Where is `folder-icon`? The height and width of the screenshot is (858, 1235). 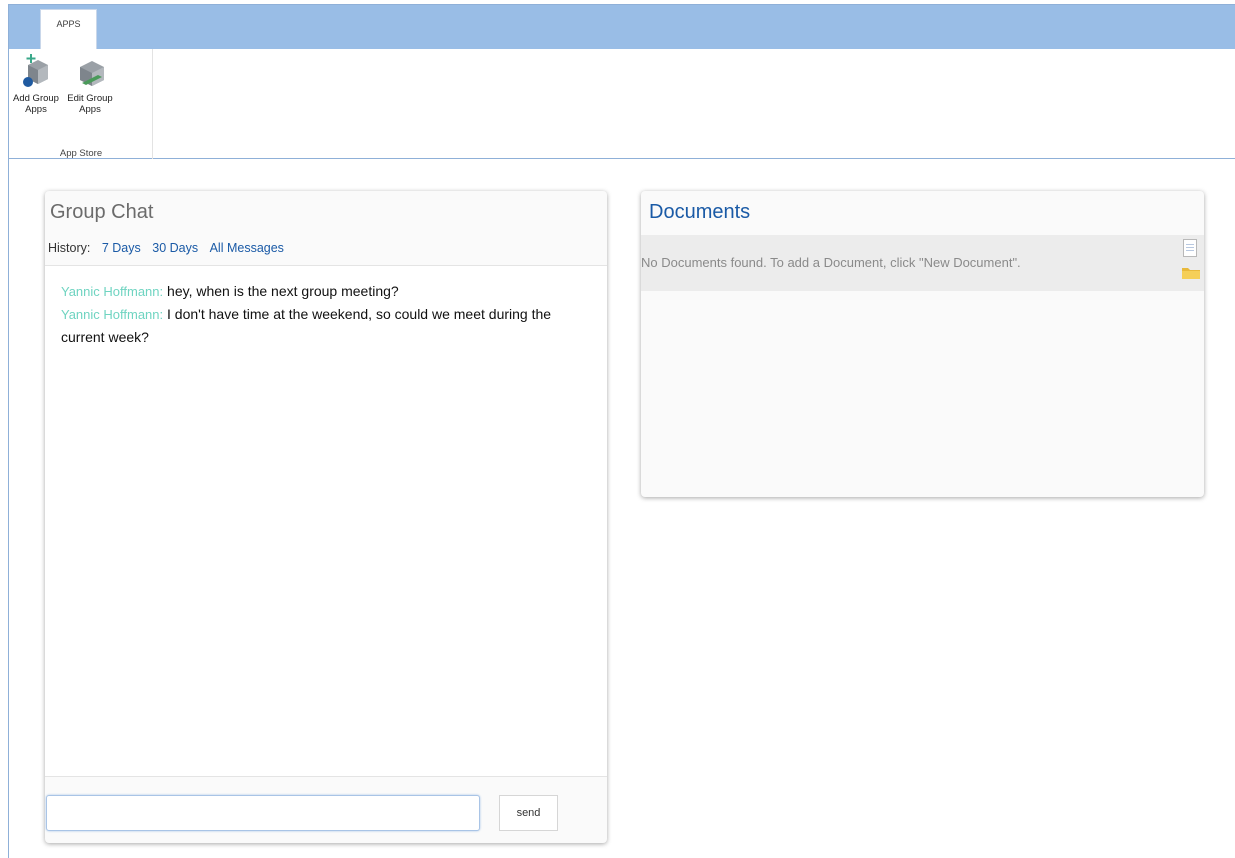 folder-icon is located at coordinates (1191, 272).